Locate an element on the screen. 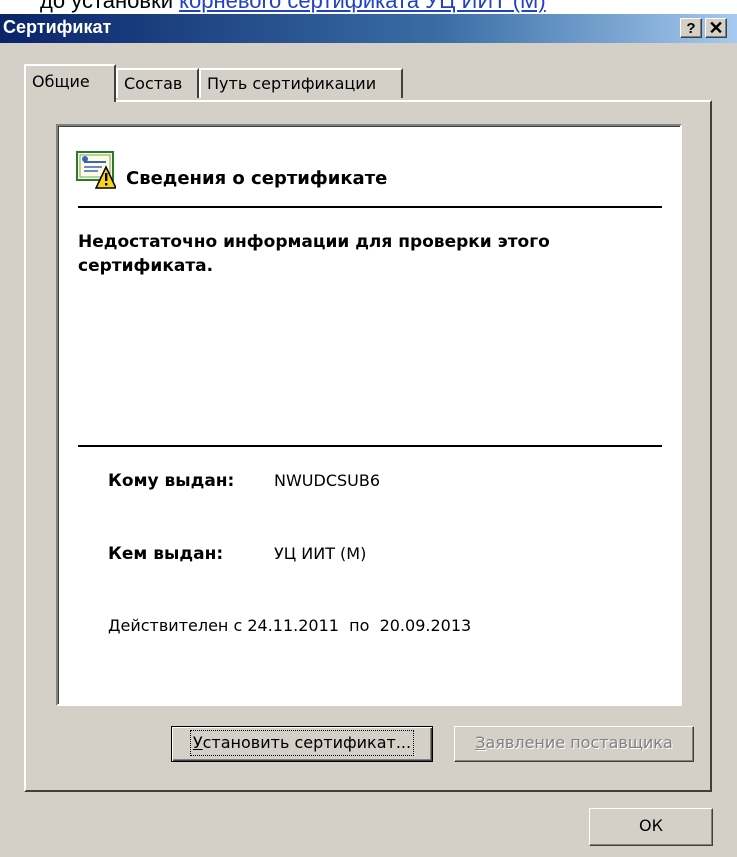 The width and height of the screenshot is (737, 857). certificate-warning-icon is located at coordinates (96, 170).